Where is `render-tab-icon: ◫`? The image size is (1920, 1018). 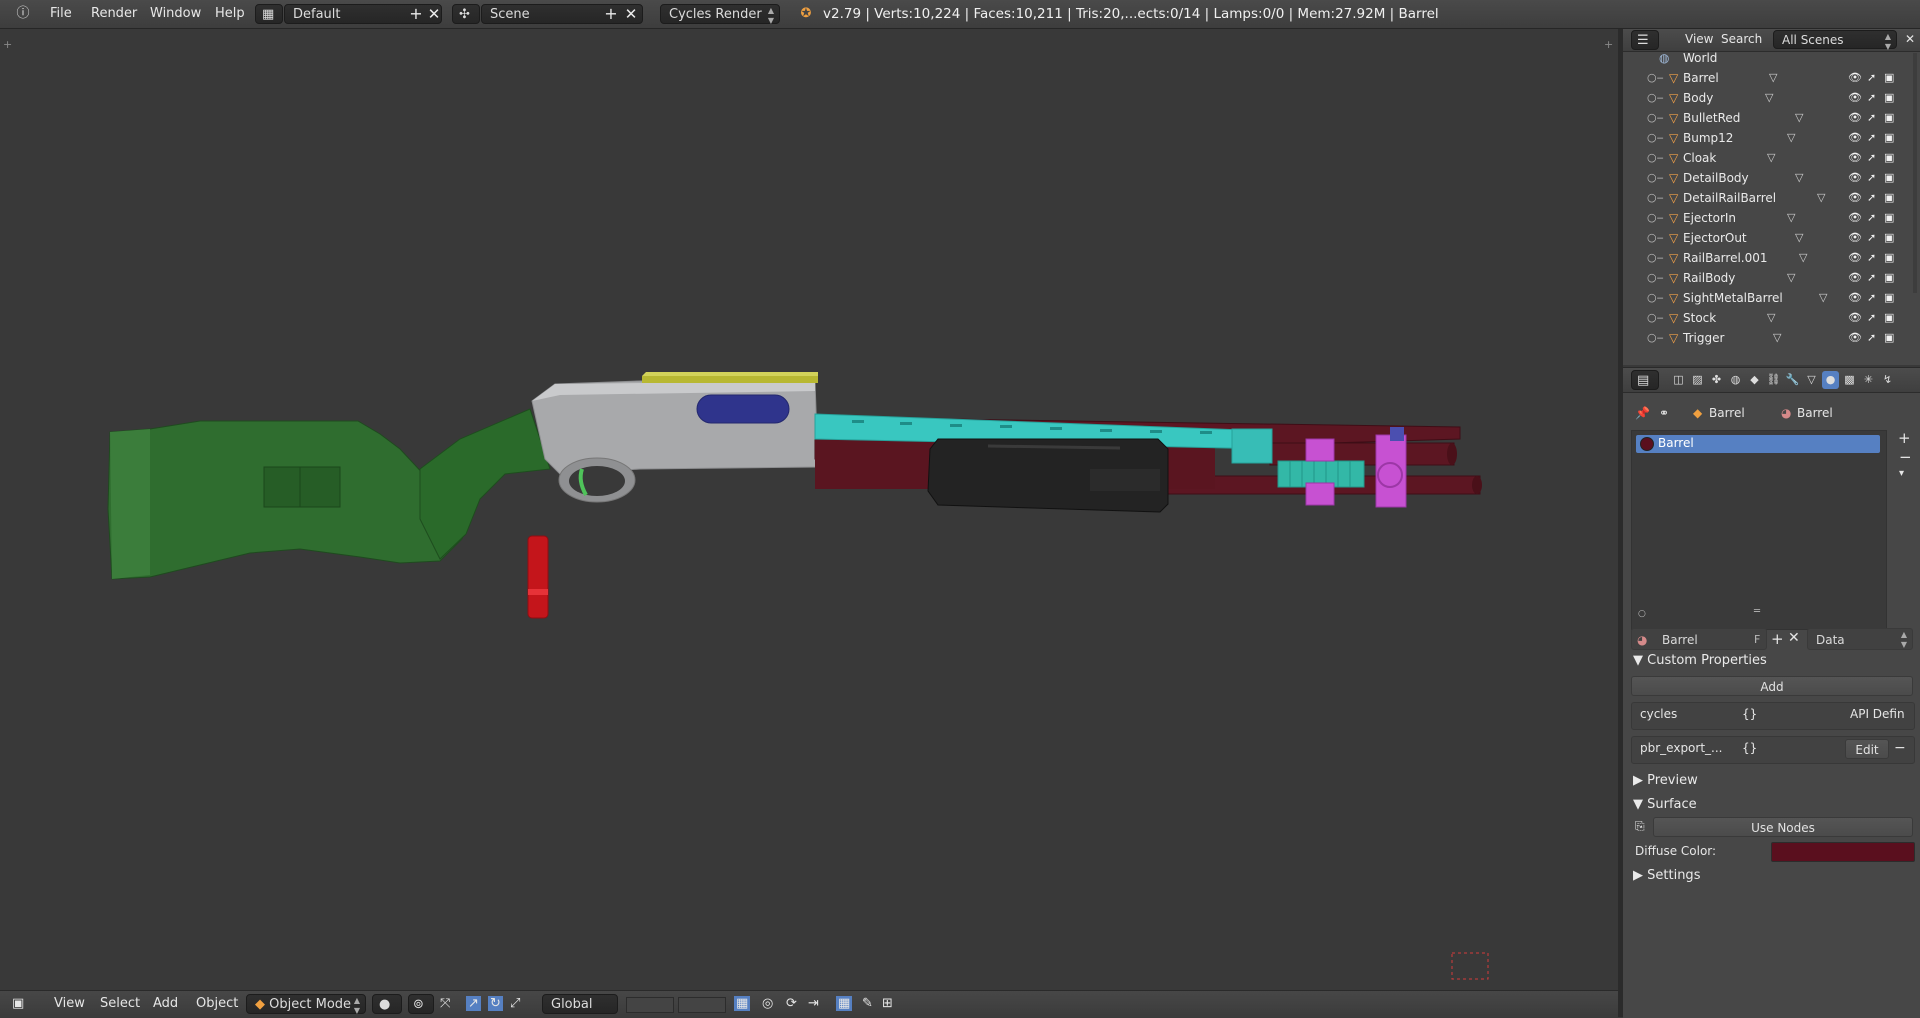
render-tab-icon: ◫ is located at coordinates (1678, 380).